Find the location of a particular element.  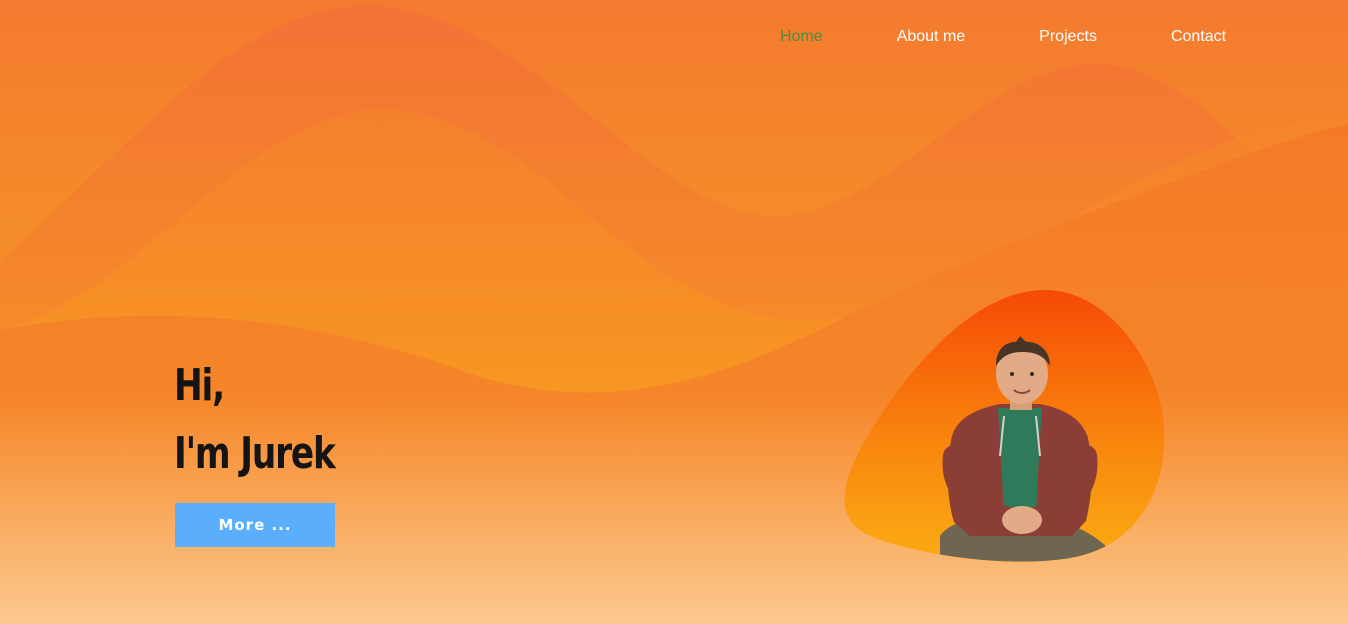

nav-item-about-me: About me is located at coordinates (931, 37).